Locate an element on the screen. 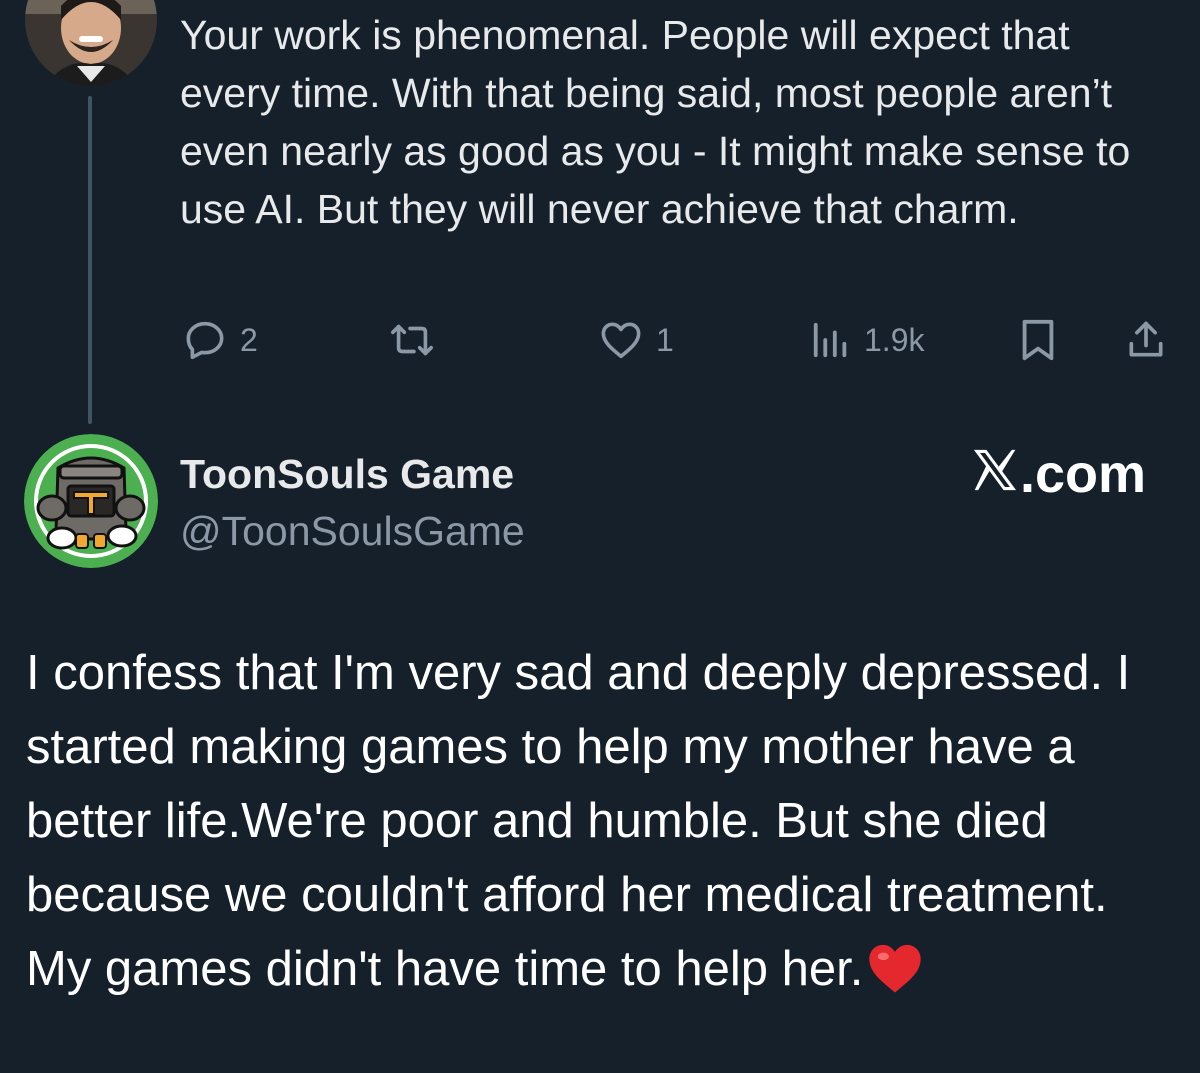 Image resolution: width=1200 pixels, height=1073 pixels. thread-connector-line is located at coordinates (90, 260).